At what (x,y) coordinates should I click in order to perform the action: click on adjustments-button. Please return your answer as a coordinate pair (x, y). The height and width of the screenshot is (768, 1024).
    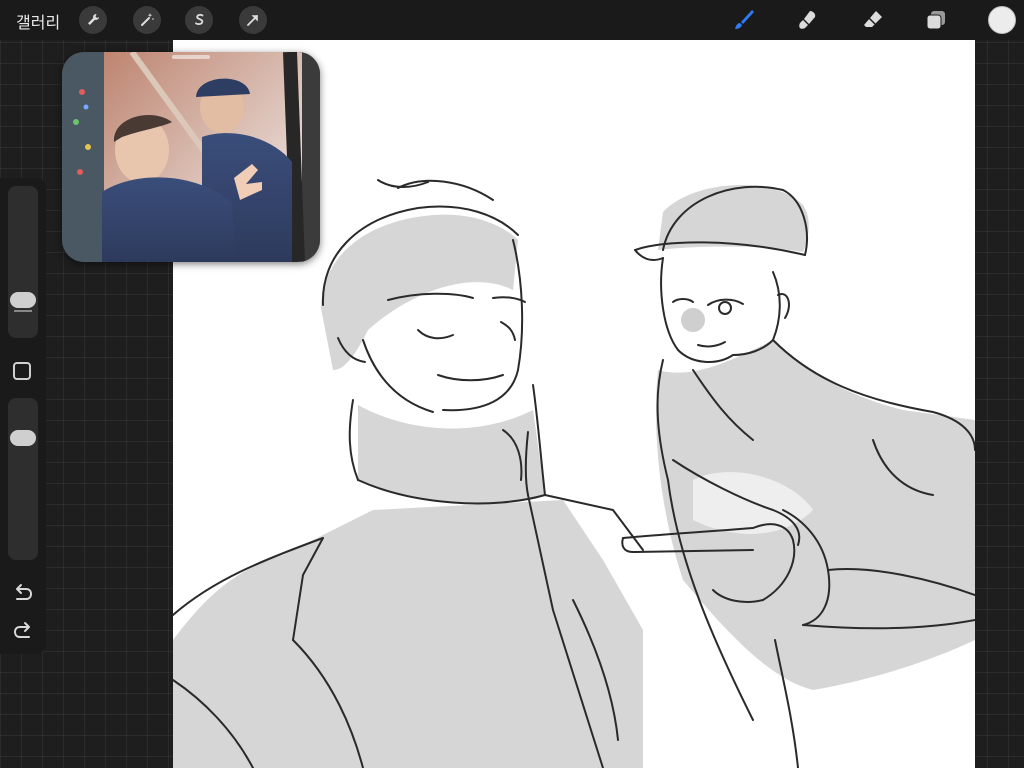
    Looking at the image, I should click on (147, 20).